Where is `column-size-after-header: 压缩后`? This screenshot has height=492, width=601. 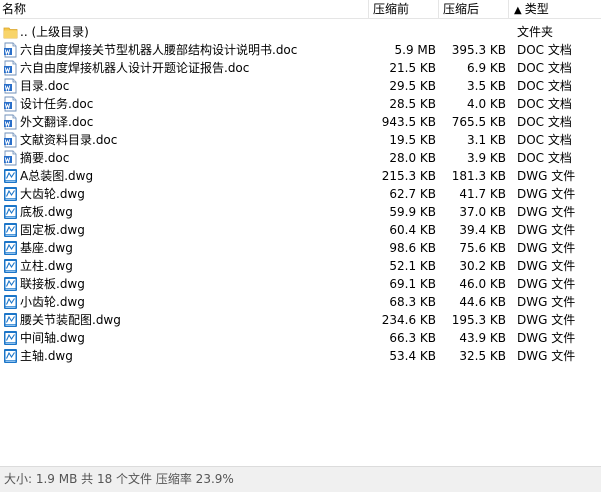 column-size-after-header: 压缩后 is located at coordinates (473, 9).